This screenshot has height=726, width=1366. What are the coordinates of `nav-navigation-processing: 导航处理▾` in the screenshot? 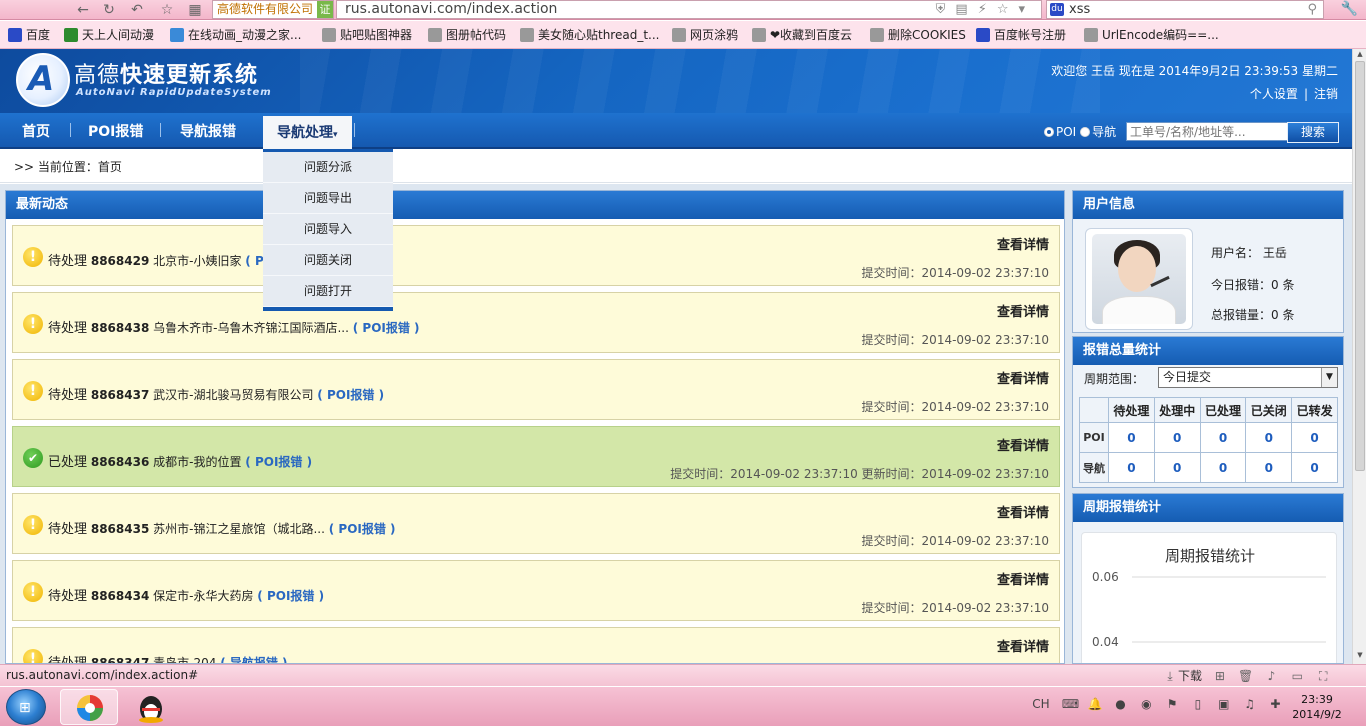 It's located at (307, 132).